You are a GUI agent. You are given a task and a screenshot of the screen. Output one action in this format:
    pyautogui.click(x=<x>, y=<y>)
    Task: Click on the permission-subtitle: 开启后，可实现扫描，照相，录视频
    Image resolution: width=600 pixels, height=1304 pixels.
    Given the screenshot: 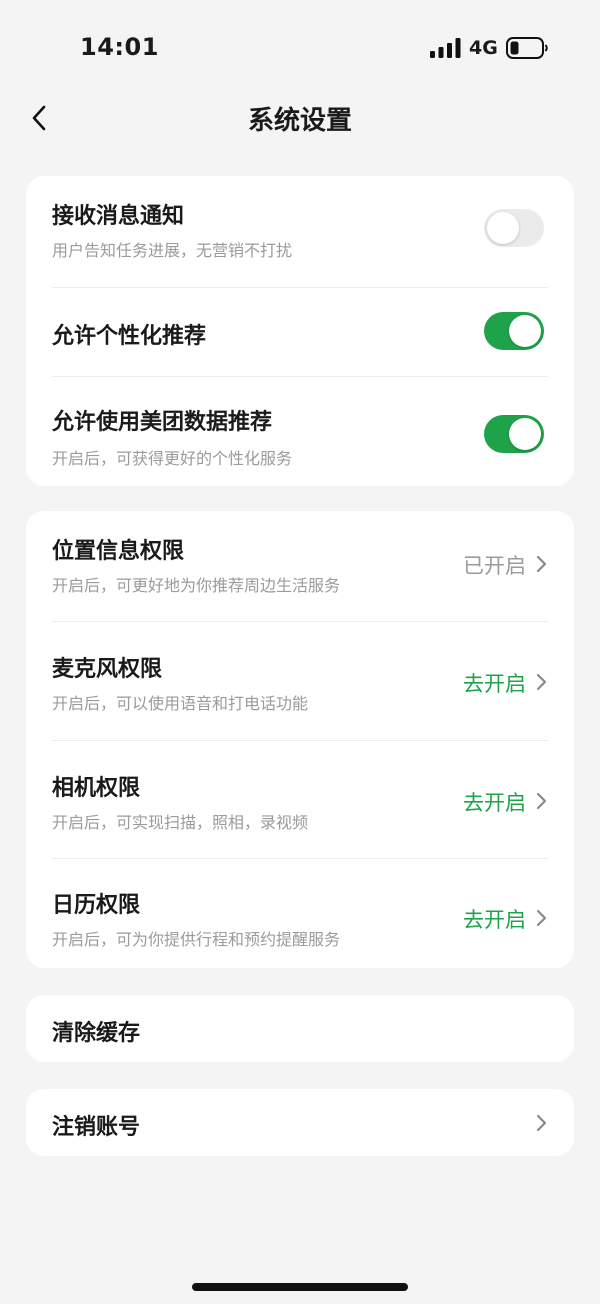 What is the action you would take?
    pyautogui.click(x=180, y=822)
    